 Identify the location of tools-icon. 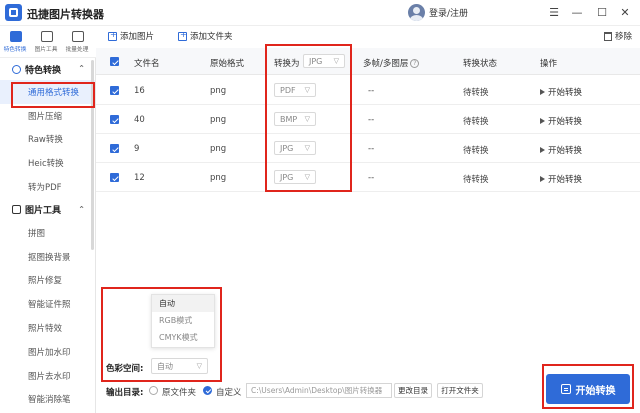
(16, 210).